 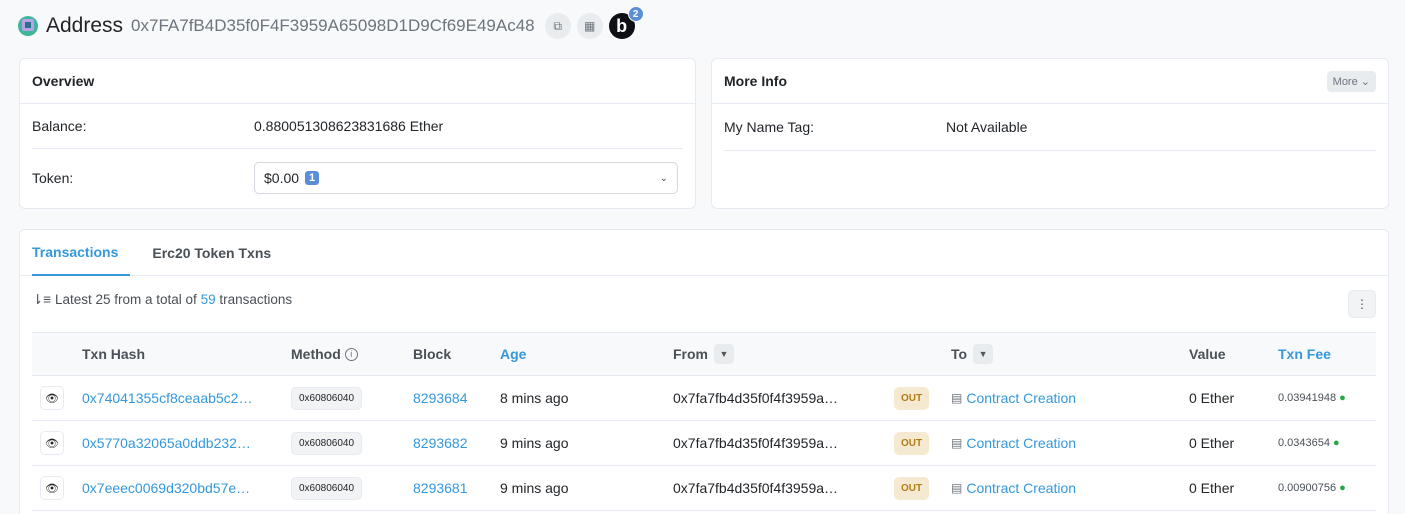 I want to click on summary-prefix: Latest 25 from a total of, so click(x=125, y=299).